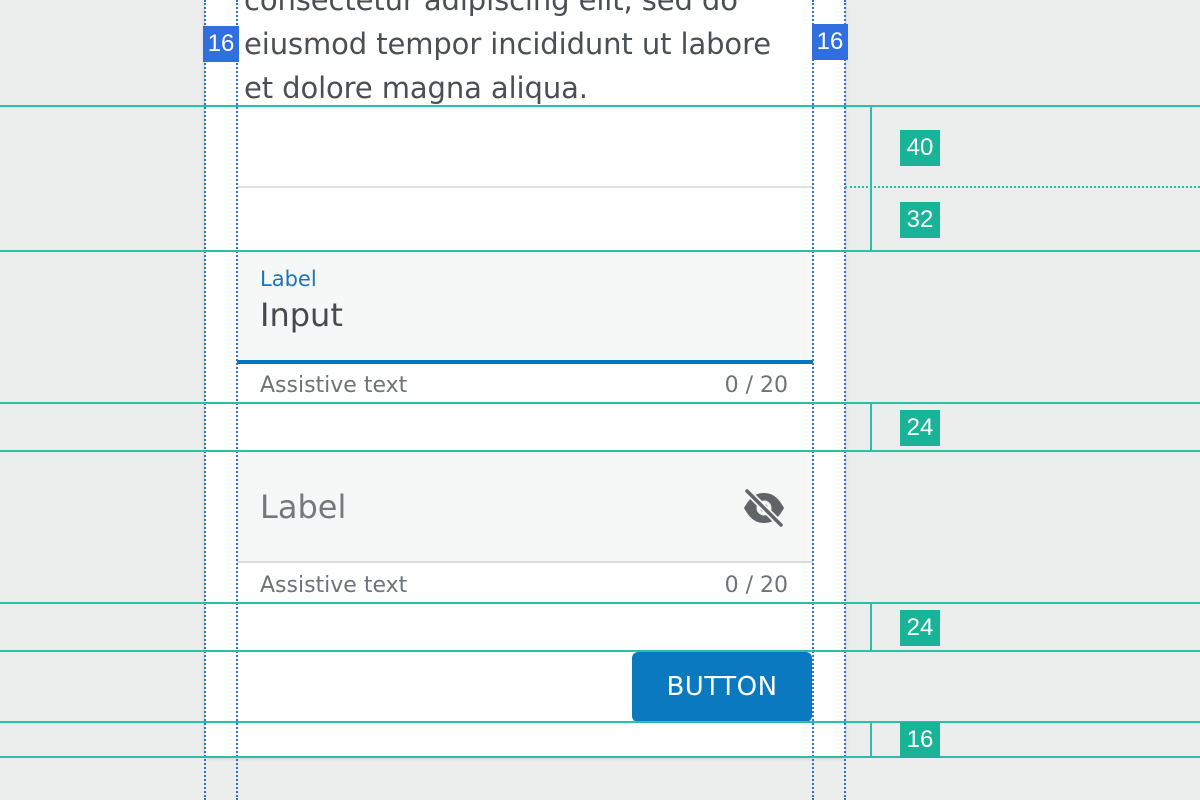 The image size is (1200, 800). I want to click on spacing-tag: 16, so click(920, 740).